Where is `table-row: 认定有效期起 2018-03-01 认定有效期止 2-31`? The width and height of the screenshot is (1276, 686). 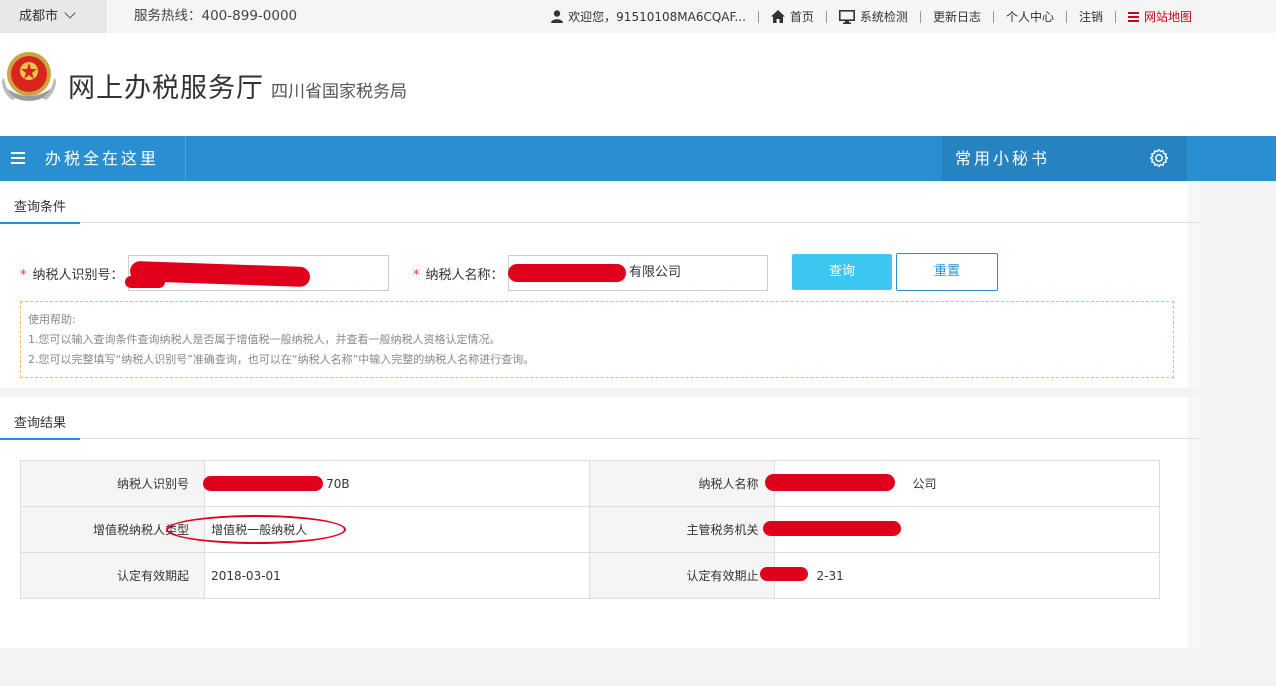
table-row: 认定有效期起 2018-03-01 认定有效期止 2-31 is located at coordinates (590, 575).